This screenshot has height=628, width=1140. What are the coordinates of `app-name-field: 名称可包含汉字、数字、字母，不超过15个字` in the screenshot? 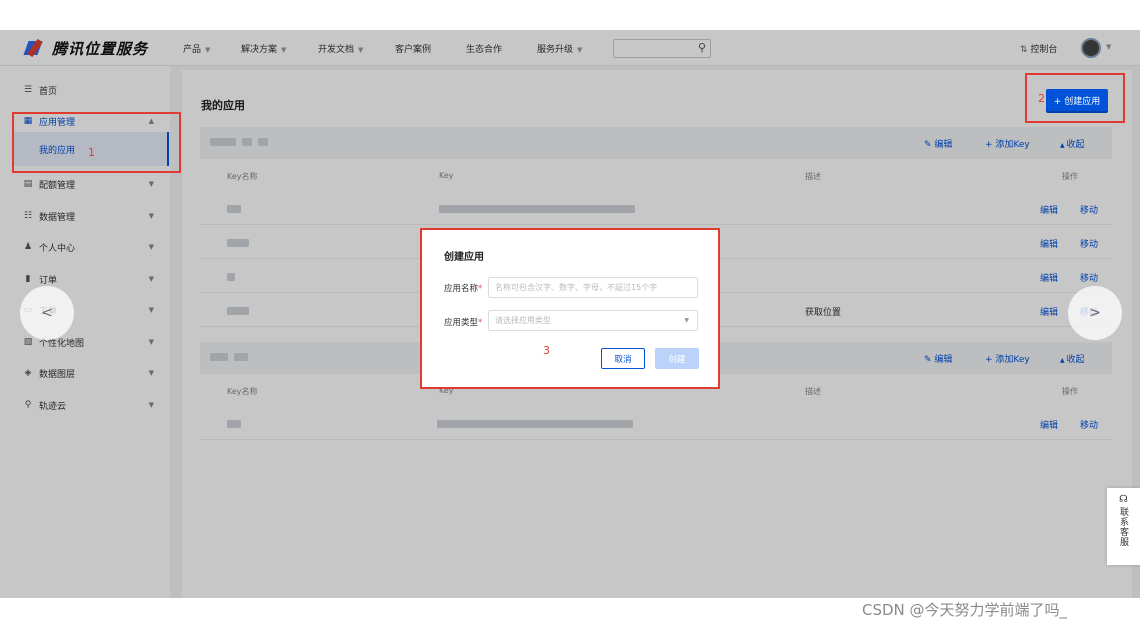 It's located at (593, 287).